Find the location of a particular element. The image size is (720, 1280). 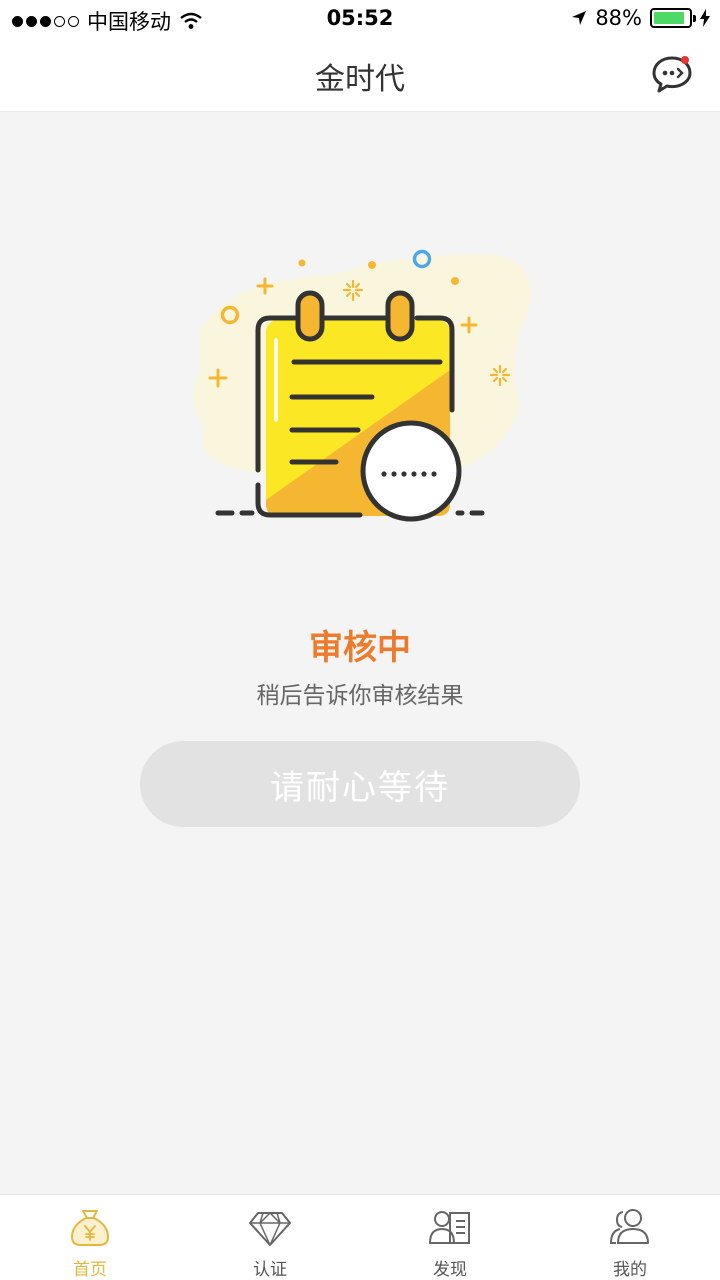

tab-certification-label: 认证 is located at coordinates (270, 1270).